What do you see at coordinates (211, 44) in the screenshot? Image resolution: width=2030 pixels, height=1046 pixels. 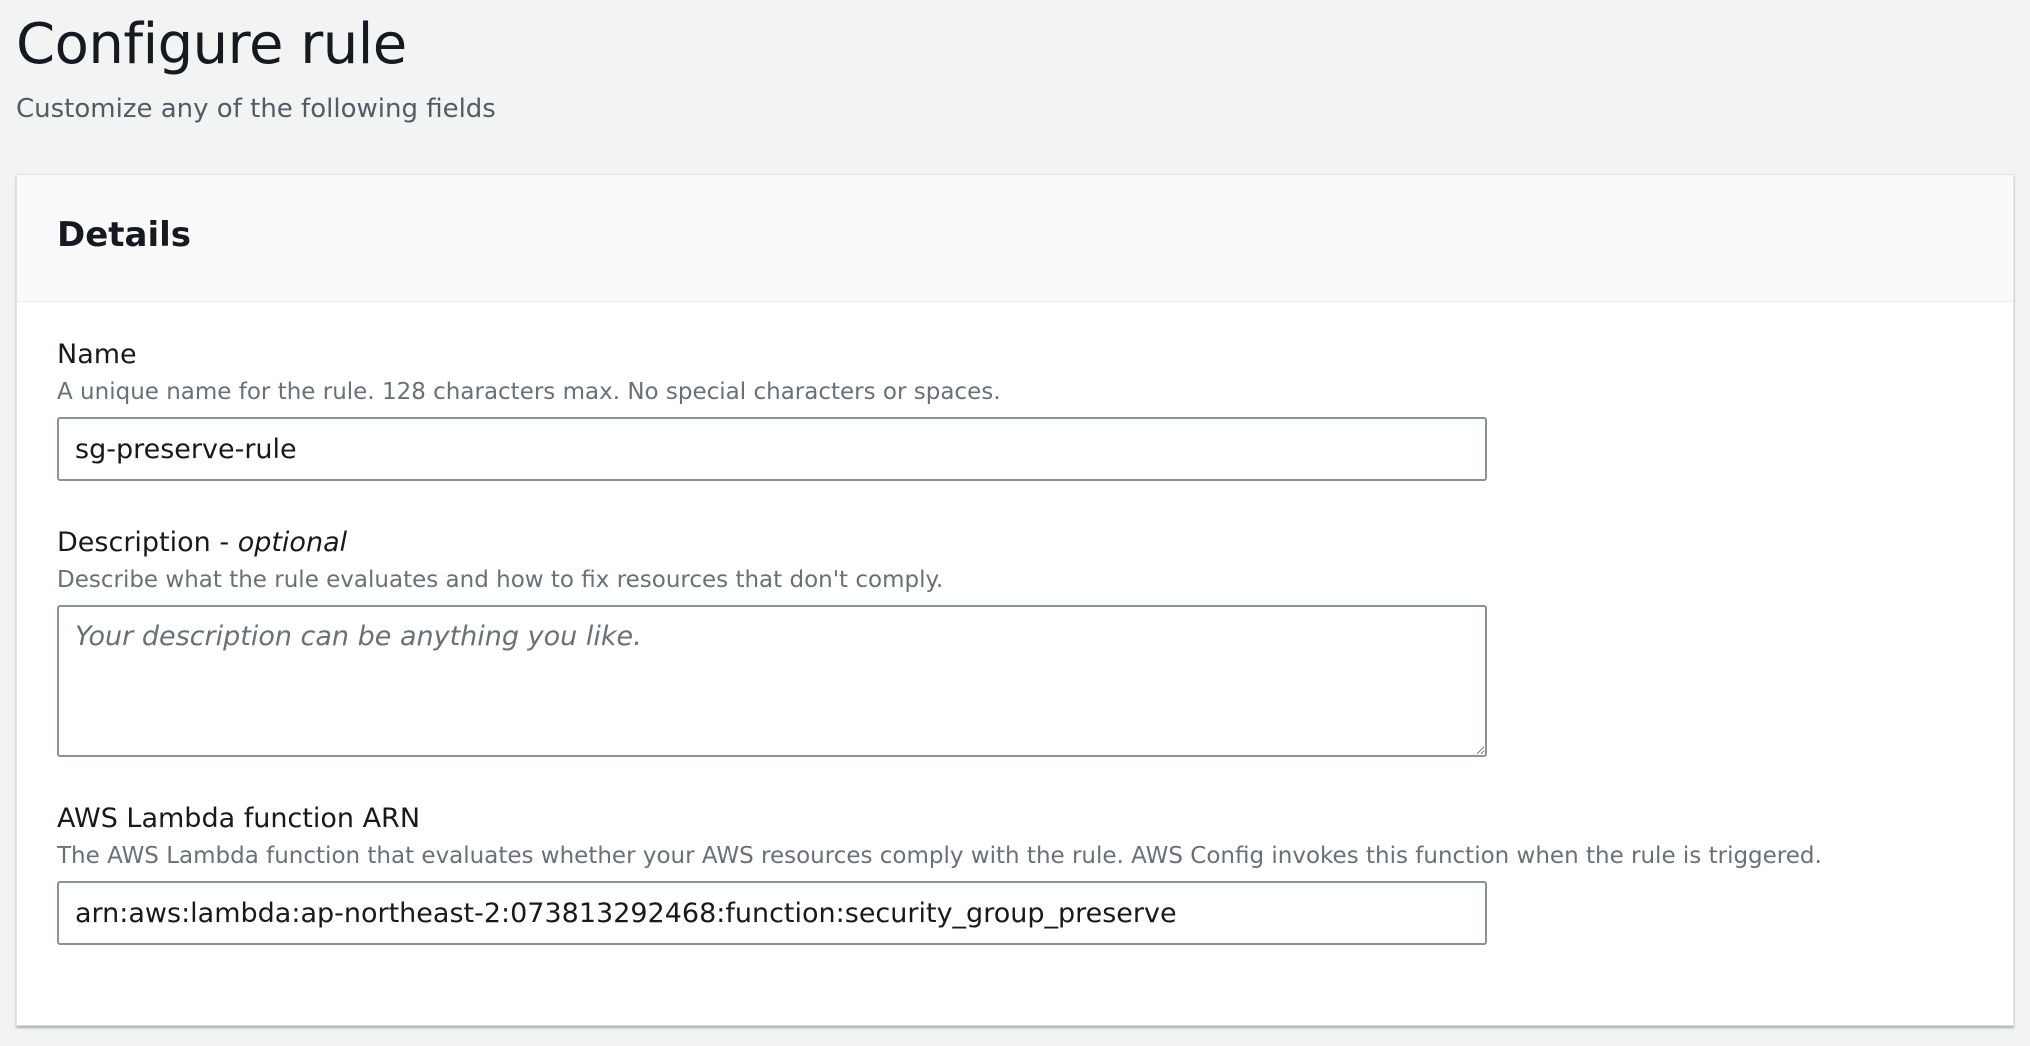 I see `page-title: Configure rule` at bounding box center [211, 44].